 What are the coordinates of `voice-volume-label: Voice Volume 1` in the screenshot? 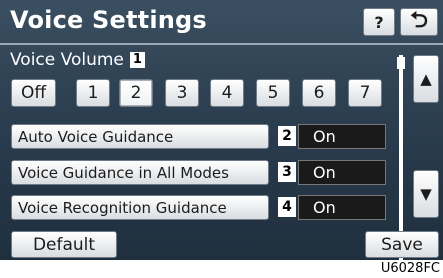 It's located at (77, 60).